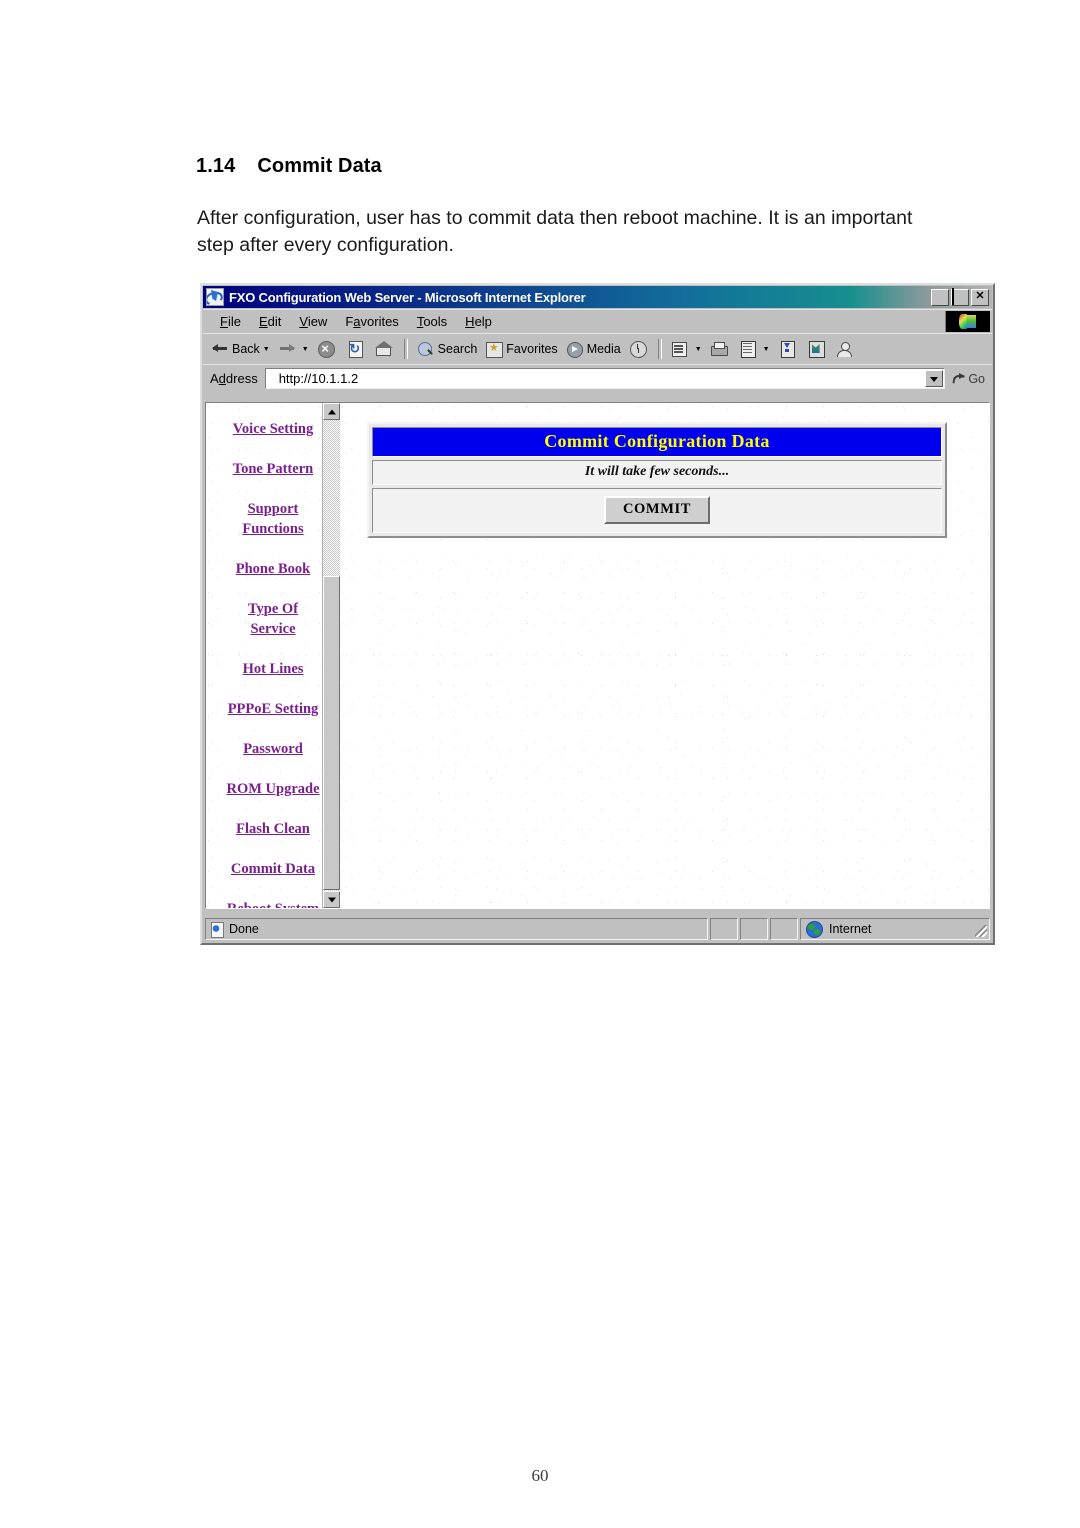  I want to click on section-title: Commit Data, so click(319, 166).